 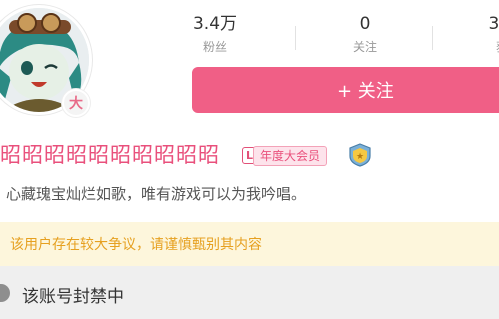 I want to click on signature: 心藏瑰宝灿烂如歌，唯有游戏可以为我吟唱。, so click(x=156, y=194).